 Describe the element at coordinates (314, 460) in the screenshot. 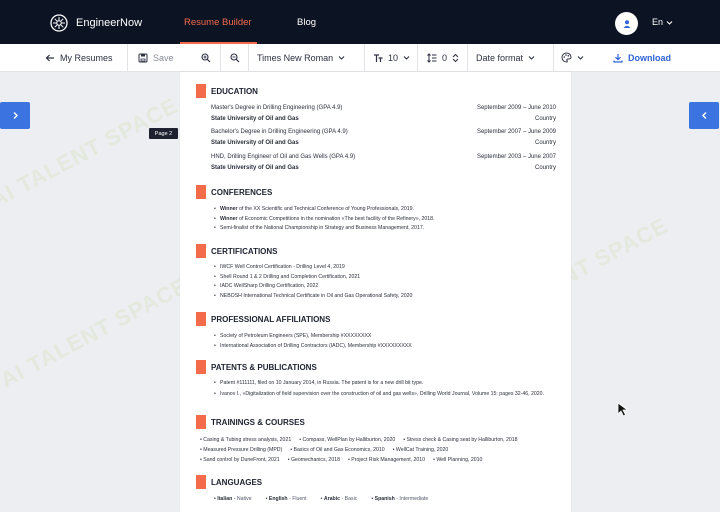

I see `list-item: Geomechanics, 2018` at that location.